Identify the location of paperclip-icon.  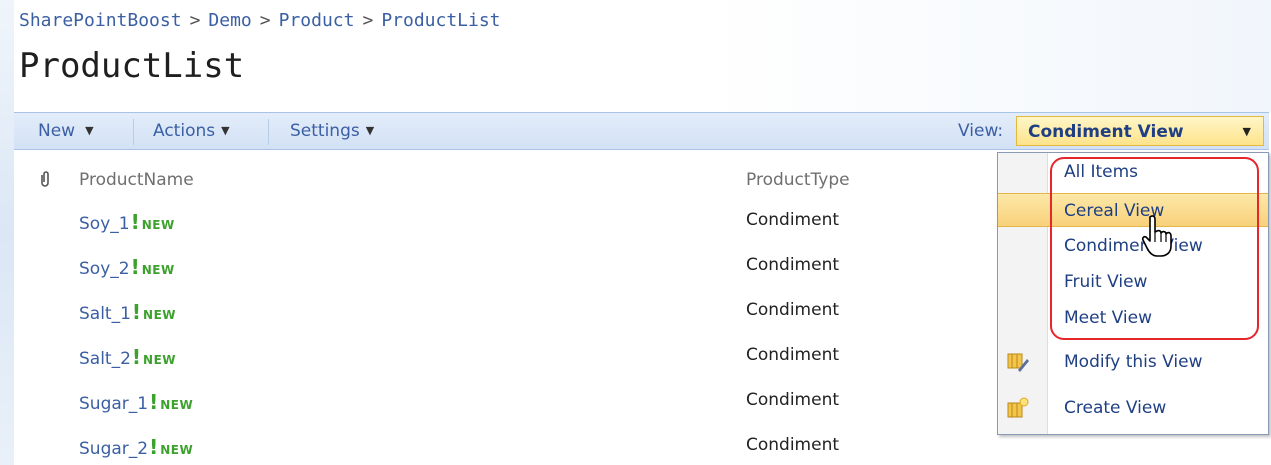
(45, 181).